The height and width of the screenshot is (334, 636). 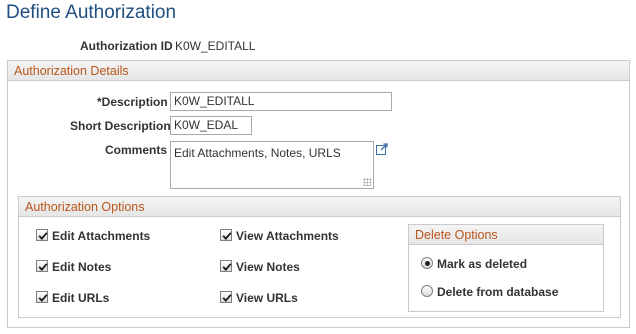 I want to click on short-description-input: K0W_EDAL, so click(x=211, y=125).